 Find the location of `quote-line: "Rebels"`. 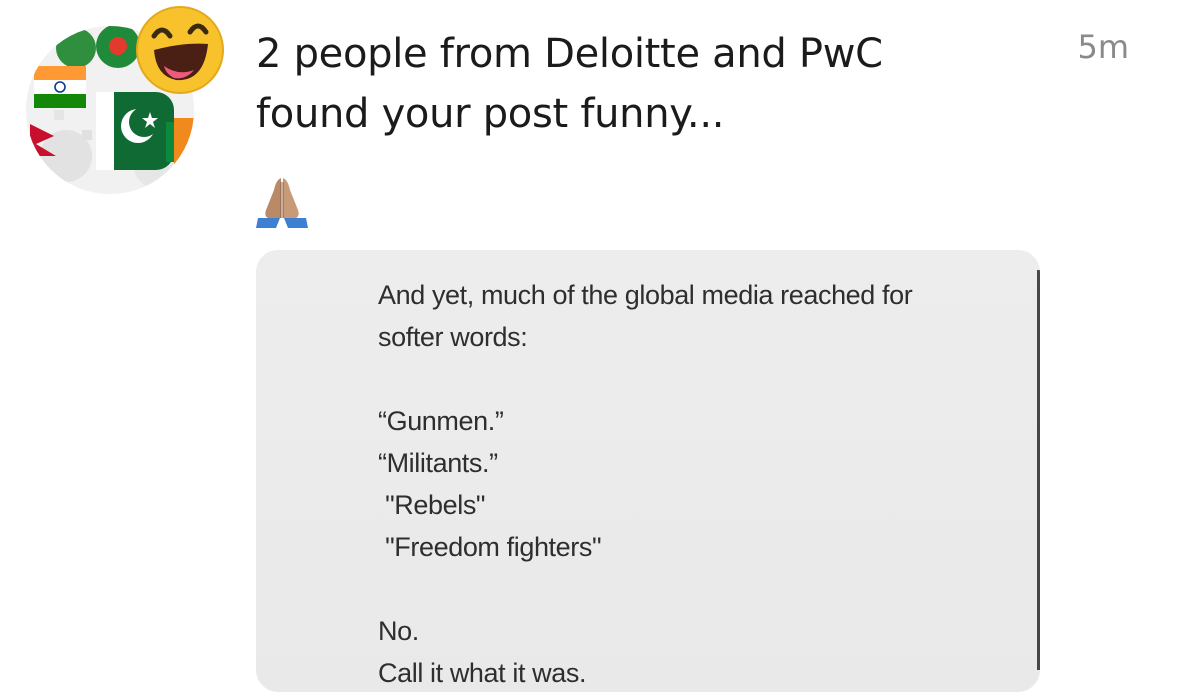

quote-line: "Rebels" is located at coordinates (432, 505).